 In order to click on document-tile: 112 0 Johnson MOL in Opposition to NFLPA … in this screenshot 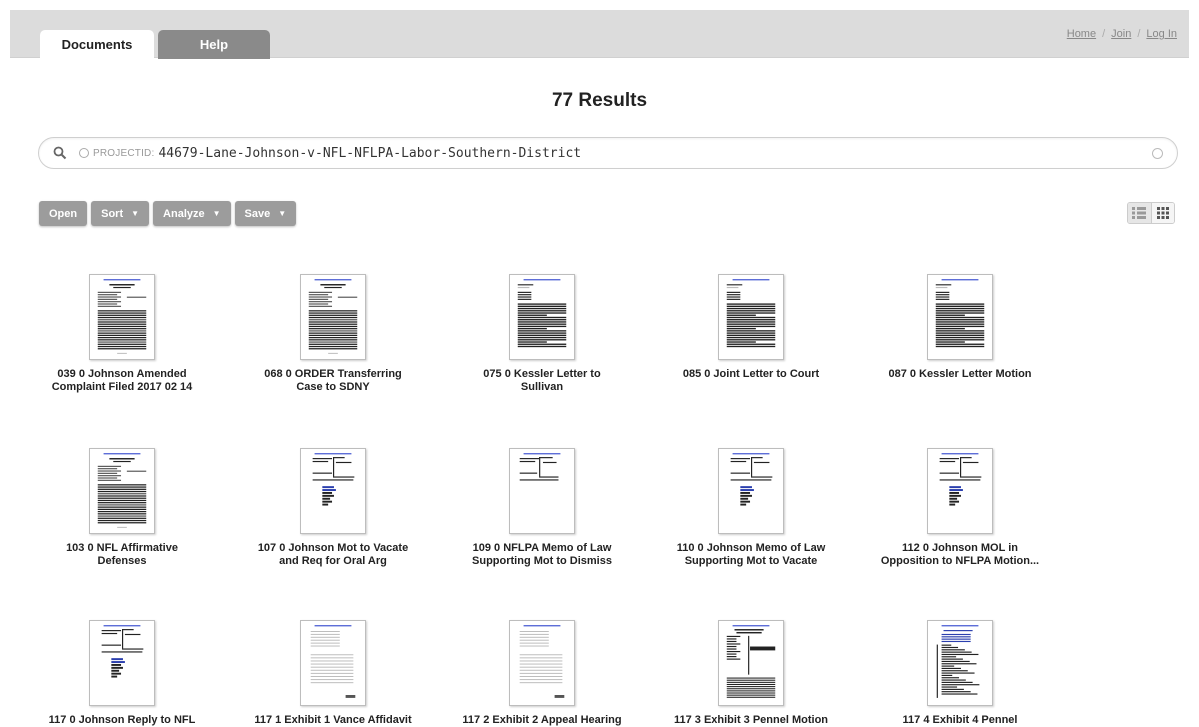, I will do `click(960, 508)`.